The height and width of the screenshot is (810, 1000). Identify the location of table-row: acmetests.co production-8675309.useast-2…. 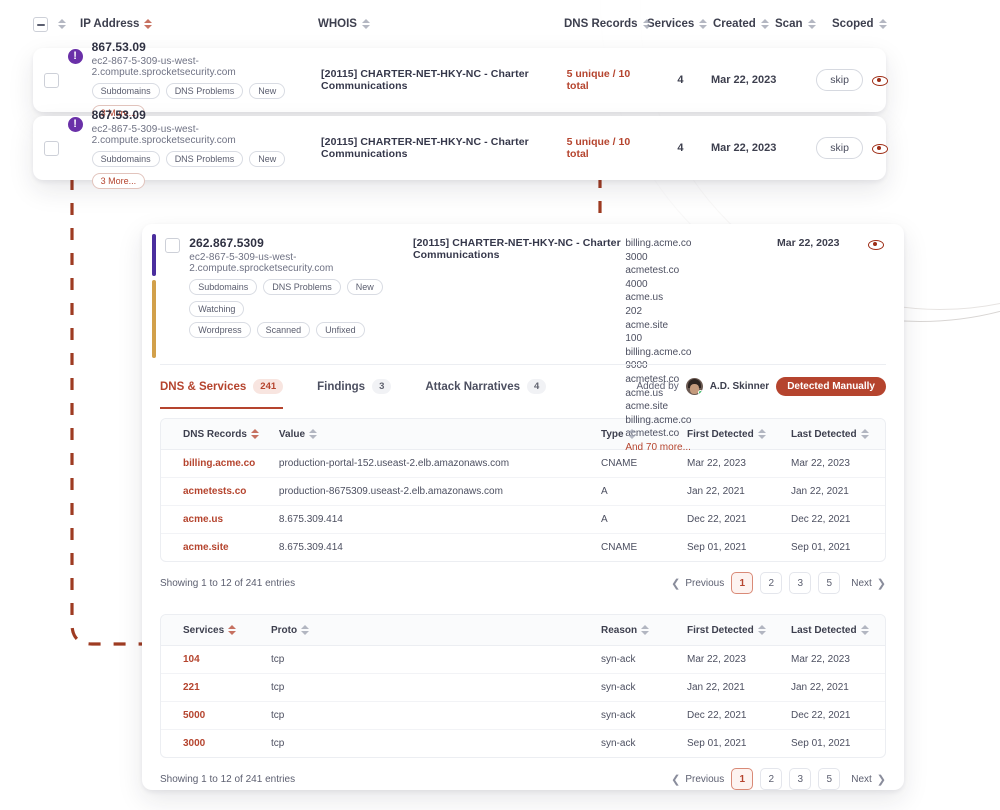
(523, 491).